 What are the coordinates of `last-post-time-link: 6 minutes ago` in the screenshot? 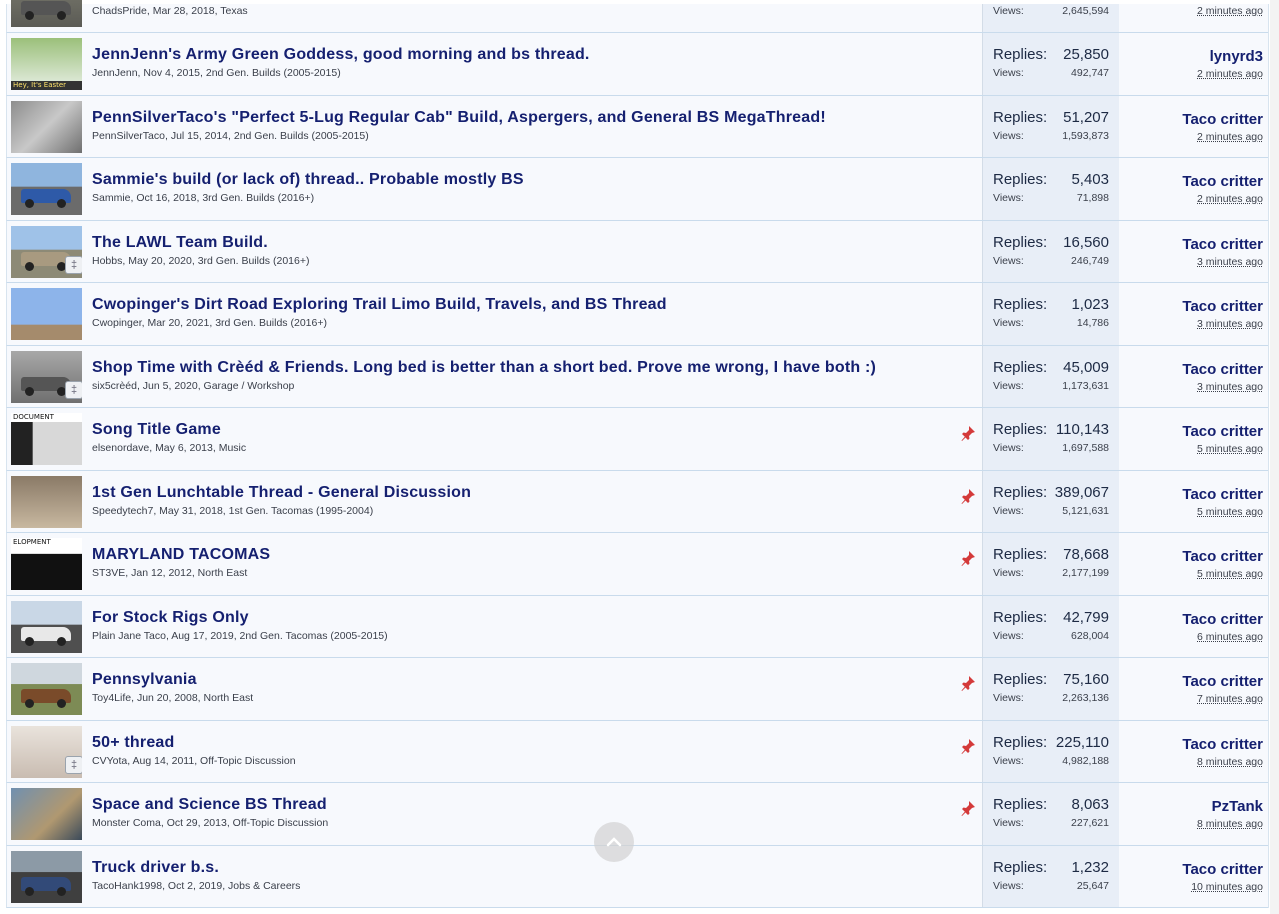 It's located at (1230, 637).